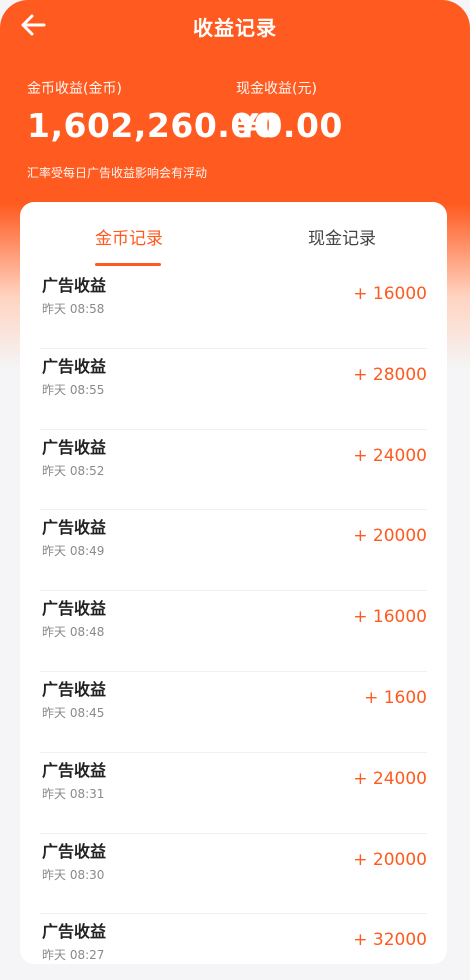 The image size is (470, 980). I want to click on page-title: 收益记录, so click(235, 28).